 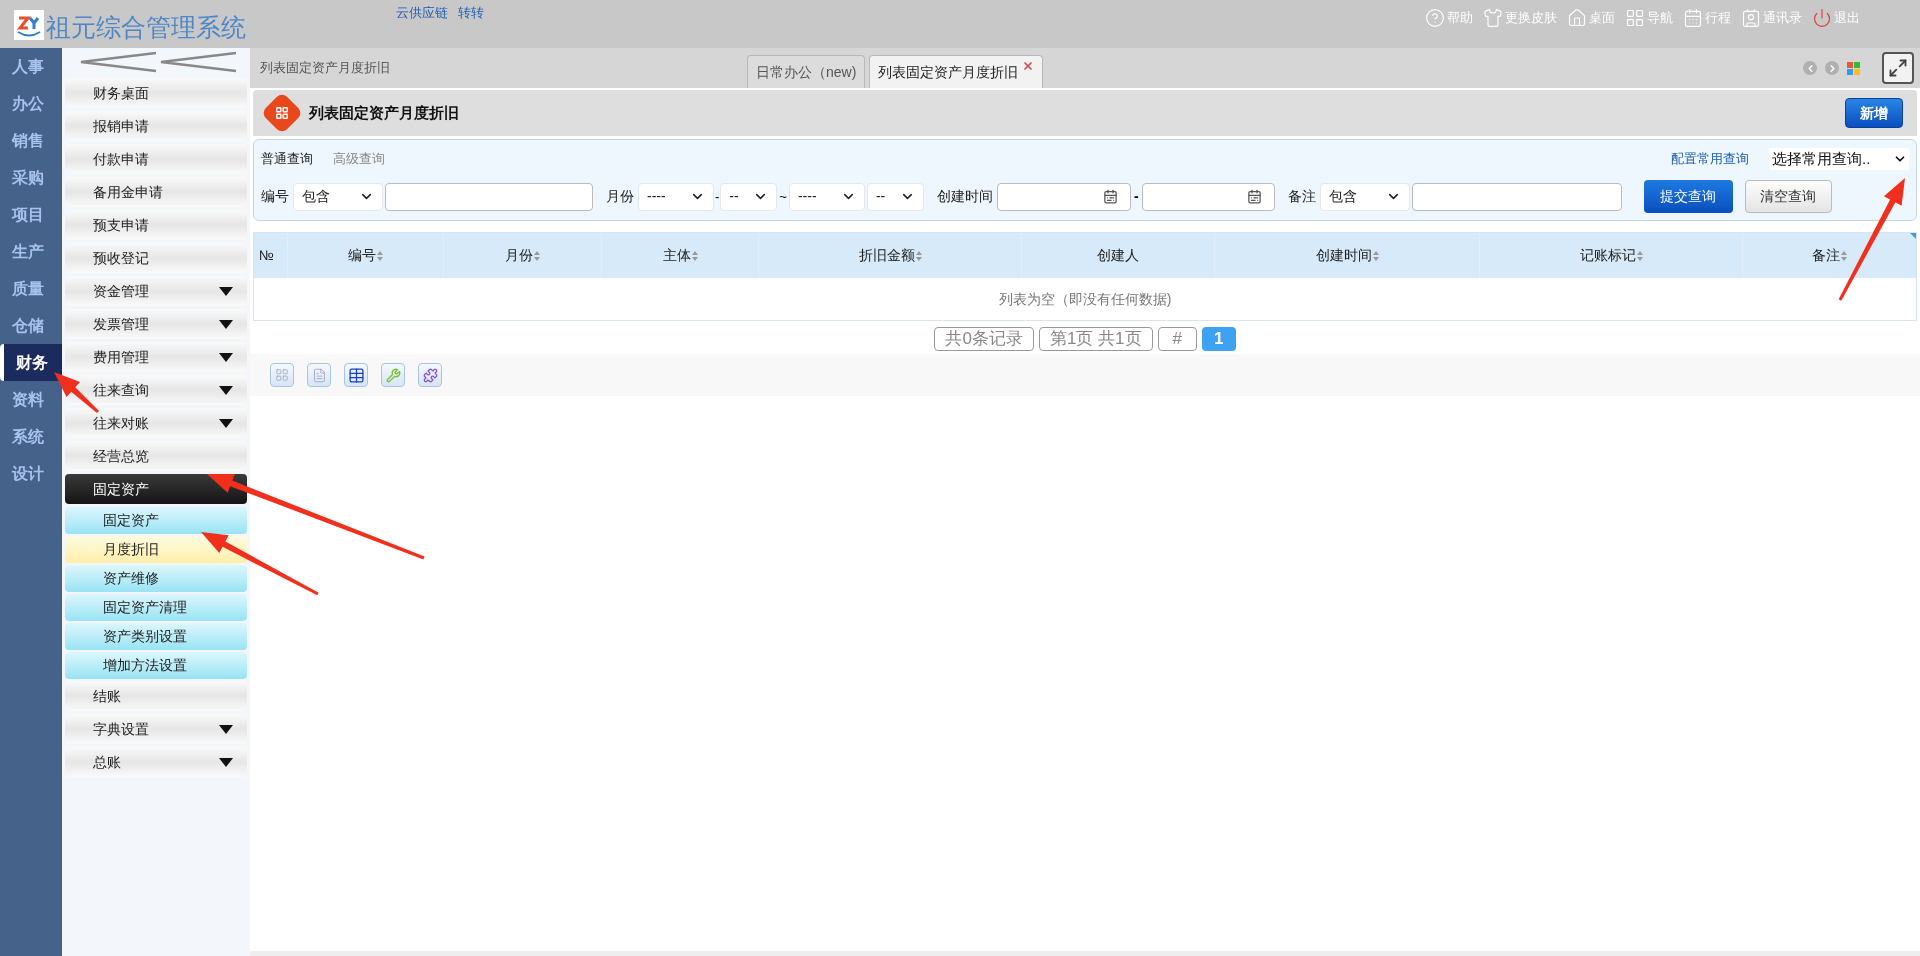 I want to click on menu-group: 总账, so click(x=156, y=762).